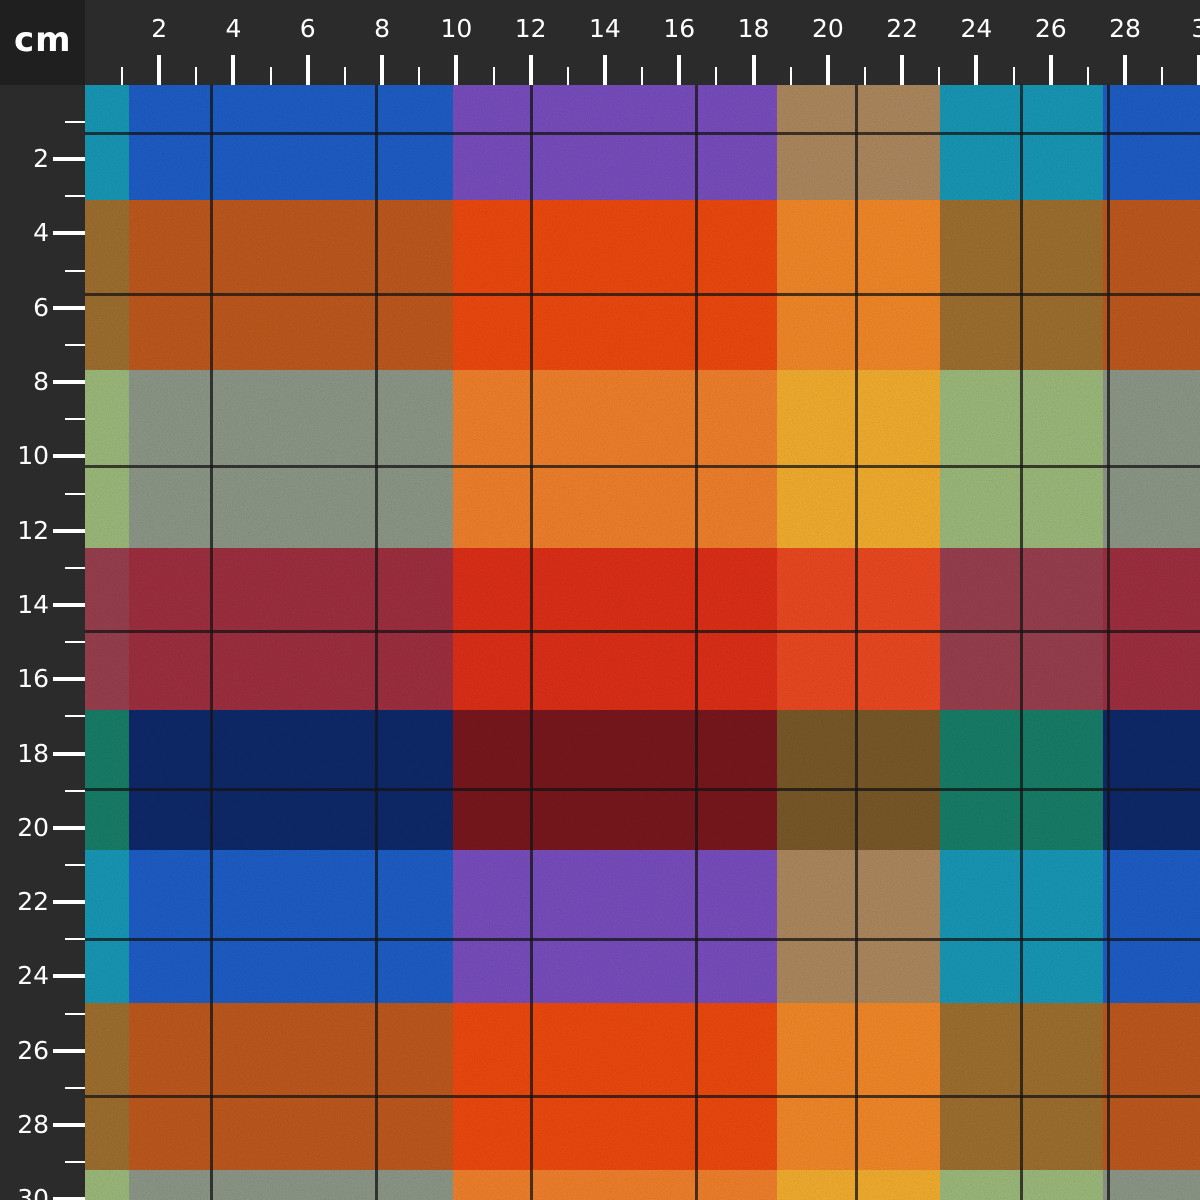 Image resolution: width=1200 pixels, height=1200 pixels. Describe the element at coordinates (33, 1050) in the screenshot. I see `ruler-left-label: 26` at that location.